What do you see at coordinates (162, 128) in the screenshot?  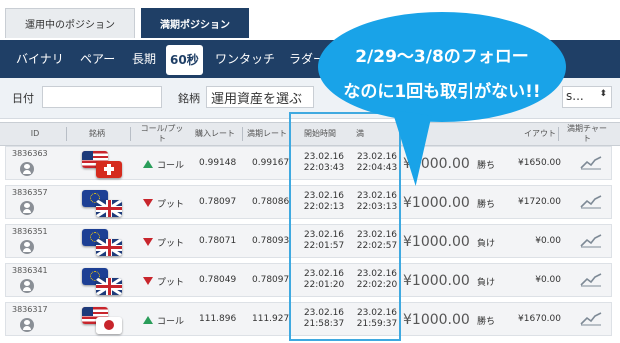 I see `col-call-put-line1: コール/プッ` at bounding box center [162, 128].